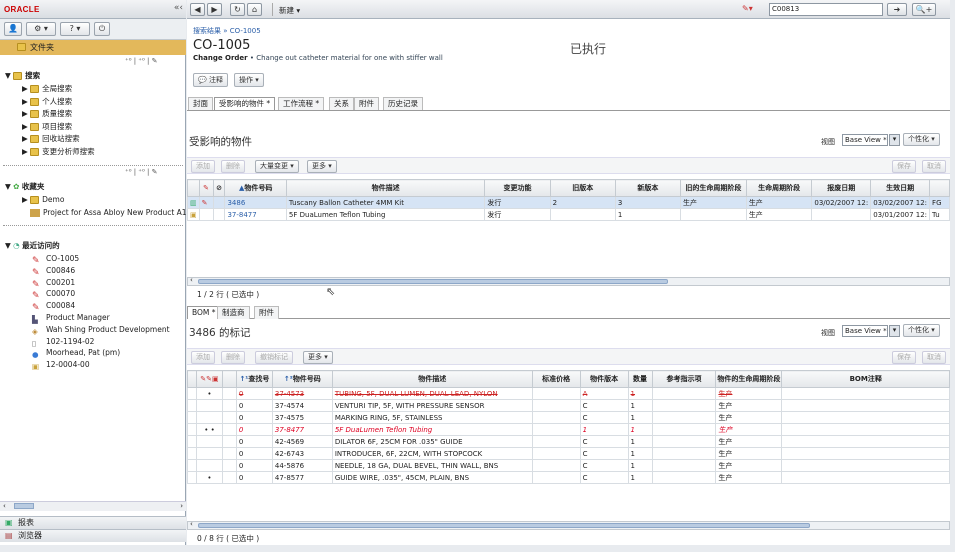  What do you see at coordinates (249, 80) in the screenshot?
I see `actions-button: 操作 ▾` at bounding box center [249, 80].